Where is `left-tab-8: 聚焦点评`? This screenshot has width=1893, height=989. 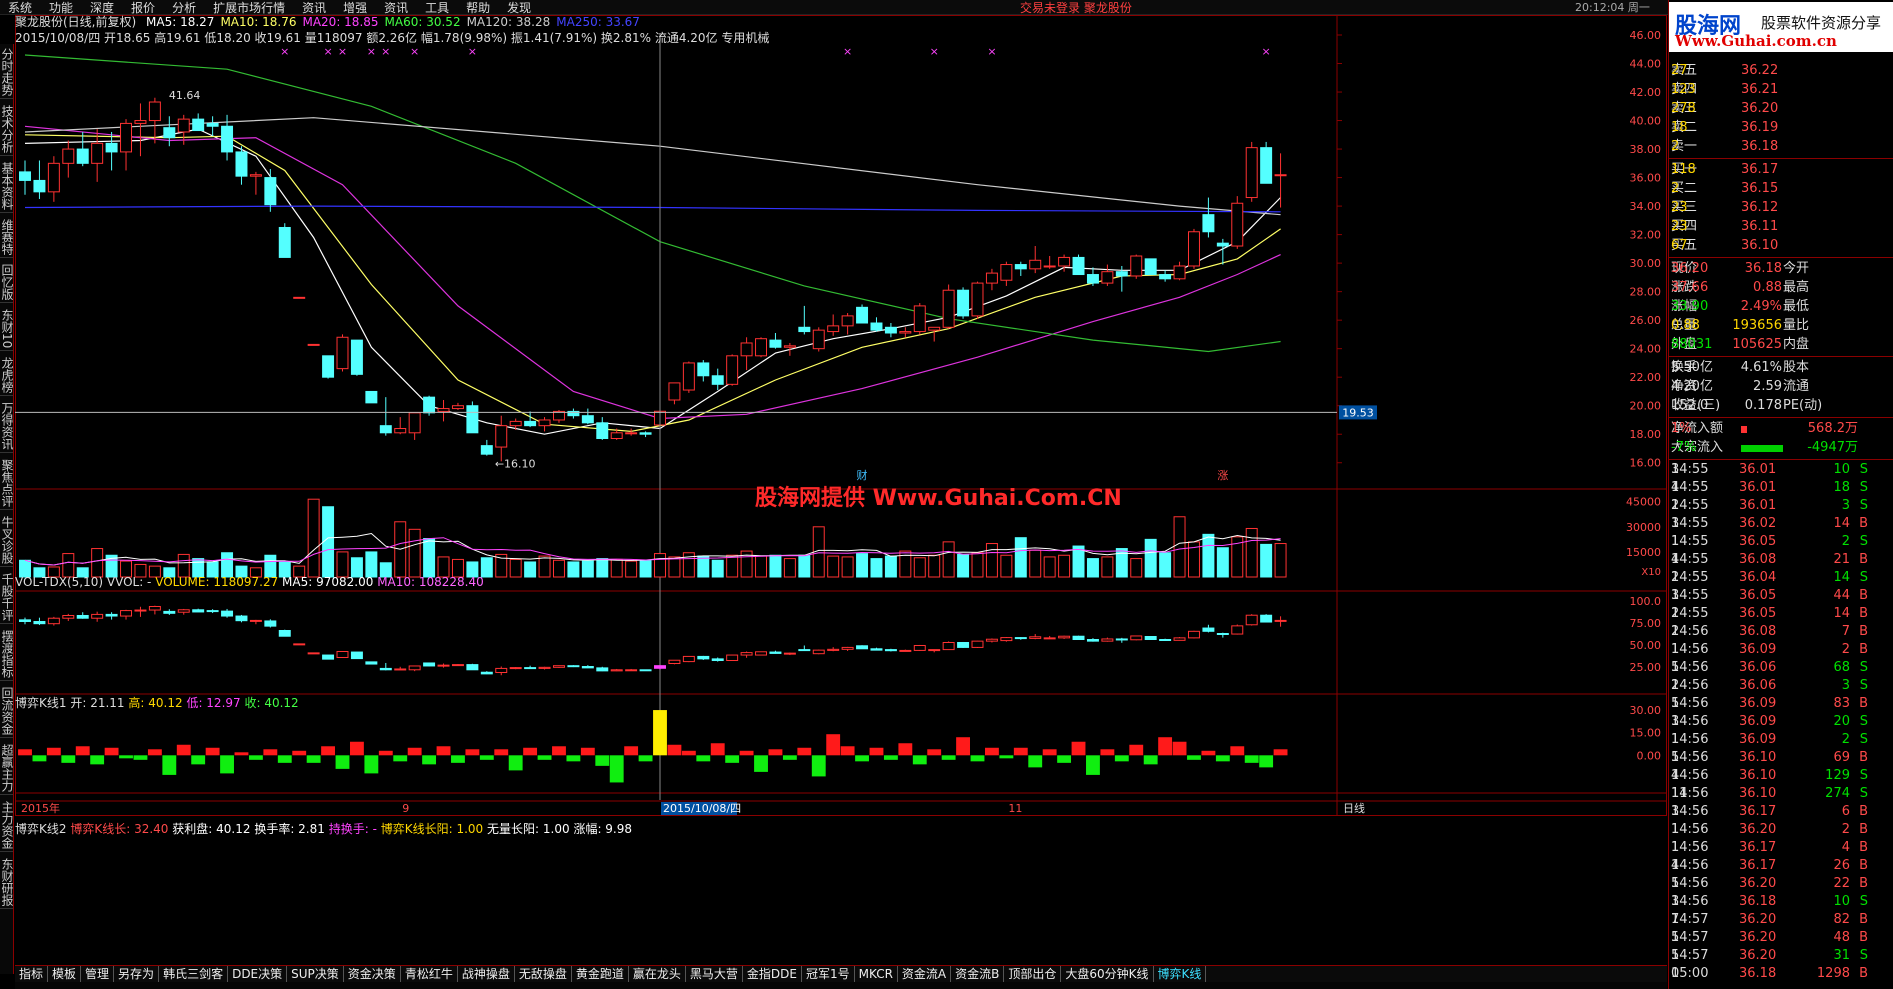
left-tab-8: 聚焦点评 is located at coordinates (7, 484).